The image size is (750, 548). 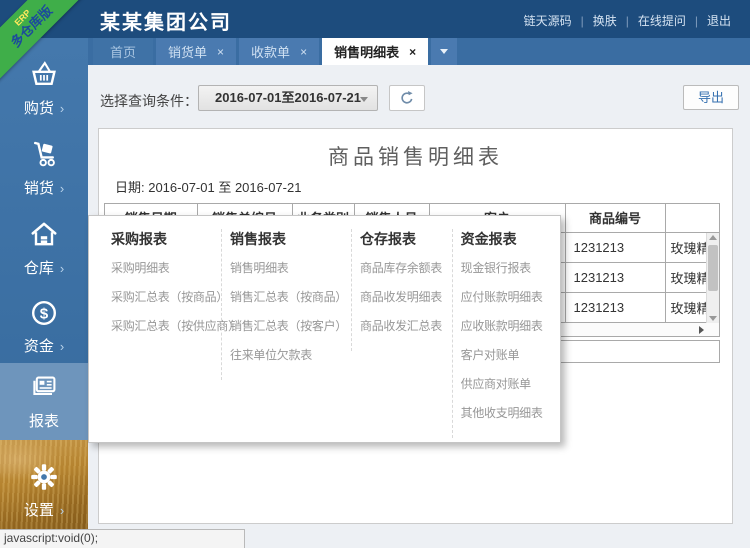 I want to click on filter-label: 选择查询条件：, so click(x=149, y=101).